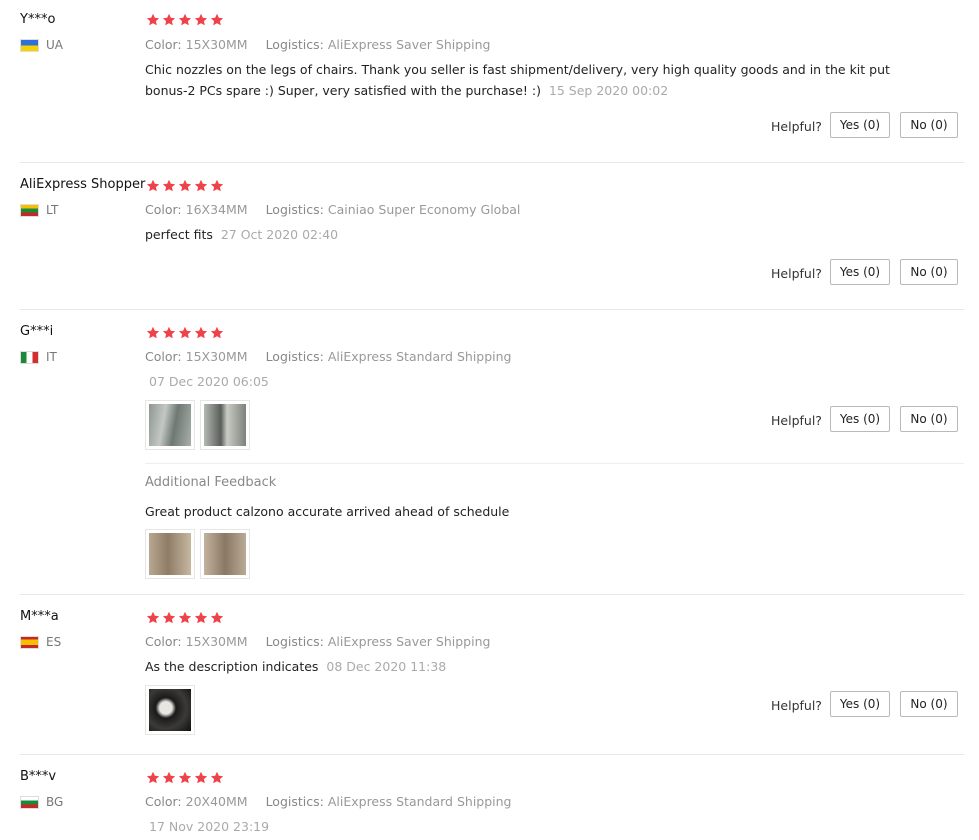  I want to click on reviewer-name: AliExpress Shopper, so click(83, 184).